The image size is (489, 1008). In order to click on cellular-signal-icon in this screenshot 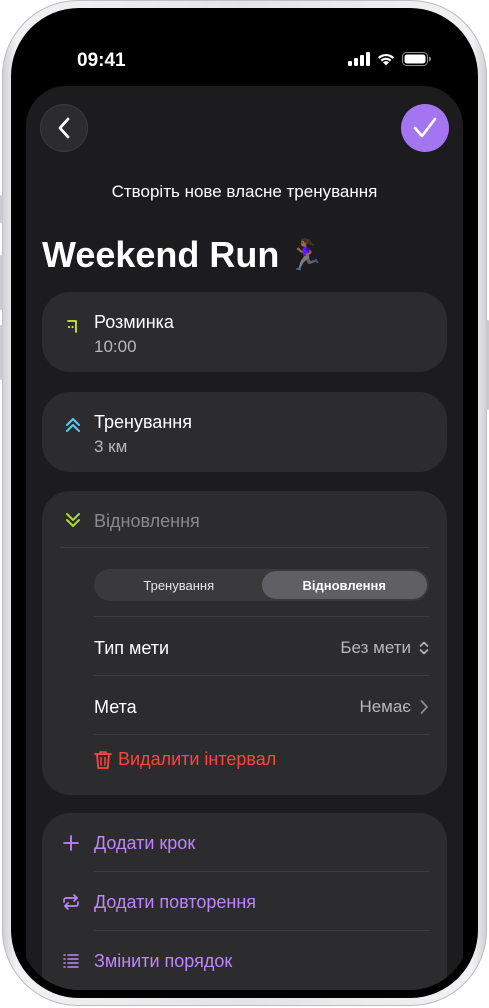, I will do `click(359, 59)`.